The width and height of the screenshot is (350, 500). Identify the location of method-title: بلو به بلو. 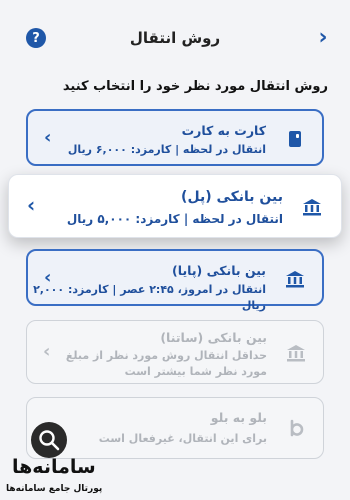
(238, 417).